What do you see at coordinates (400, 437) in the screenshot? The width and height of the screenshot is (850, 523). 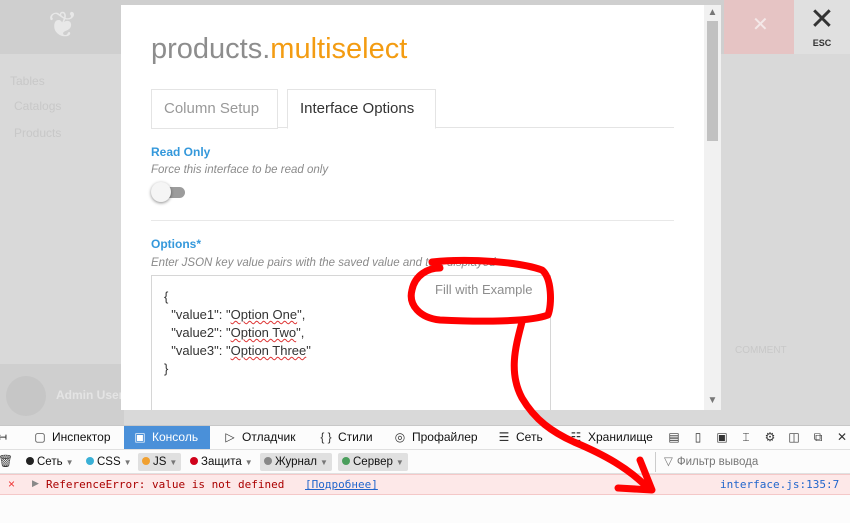 I see `profiler-icon: ◎` at bounding box center [400, 437].